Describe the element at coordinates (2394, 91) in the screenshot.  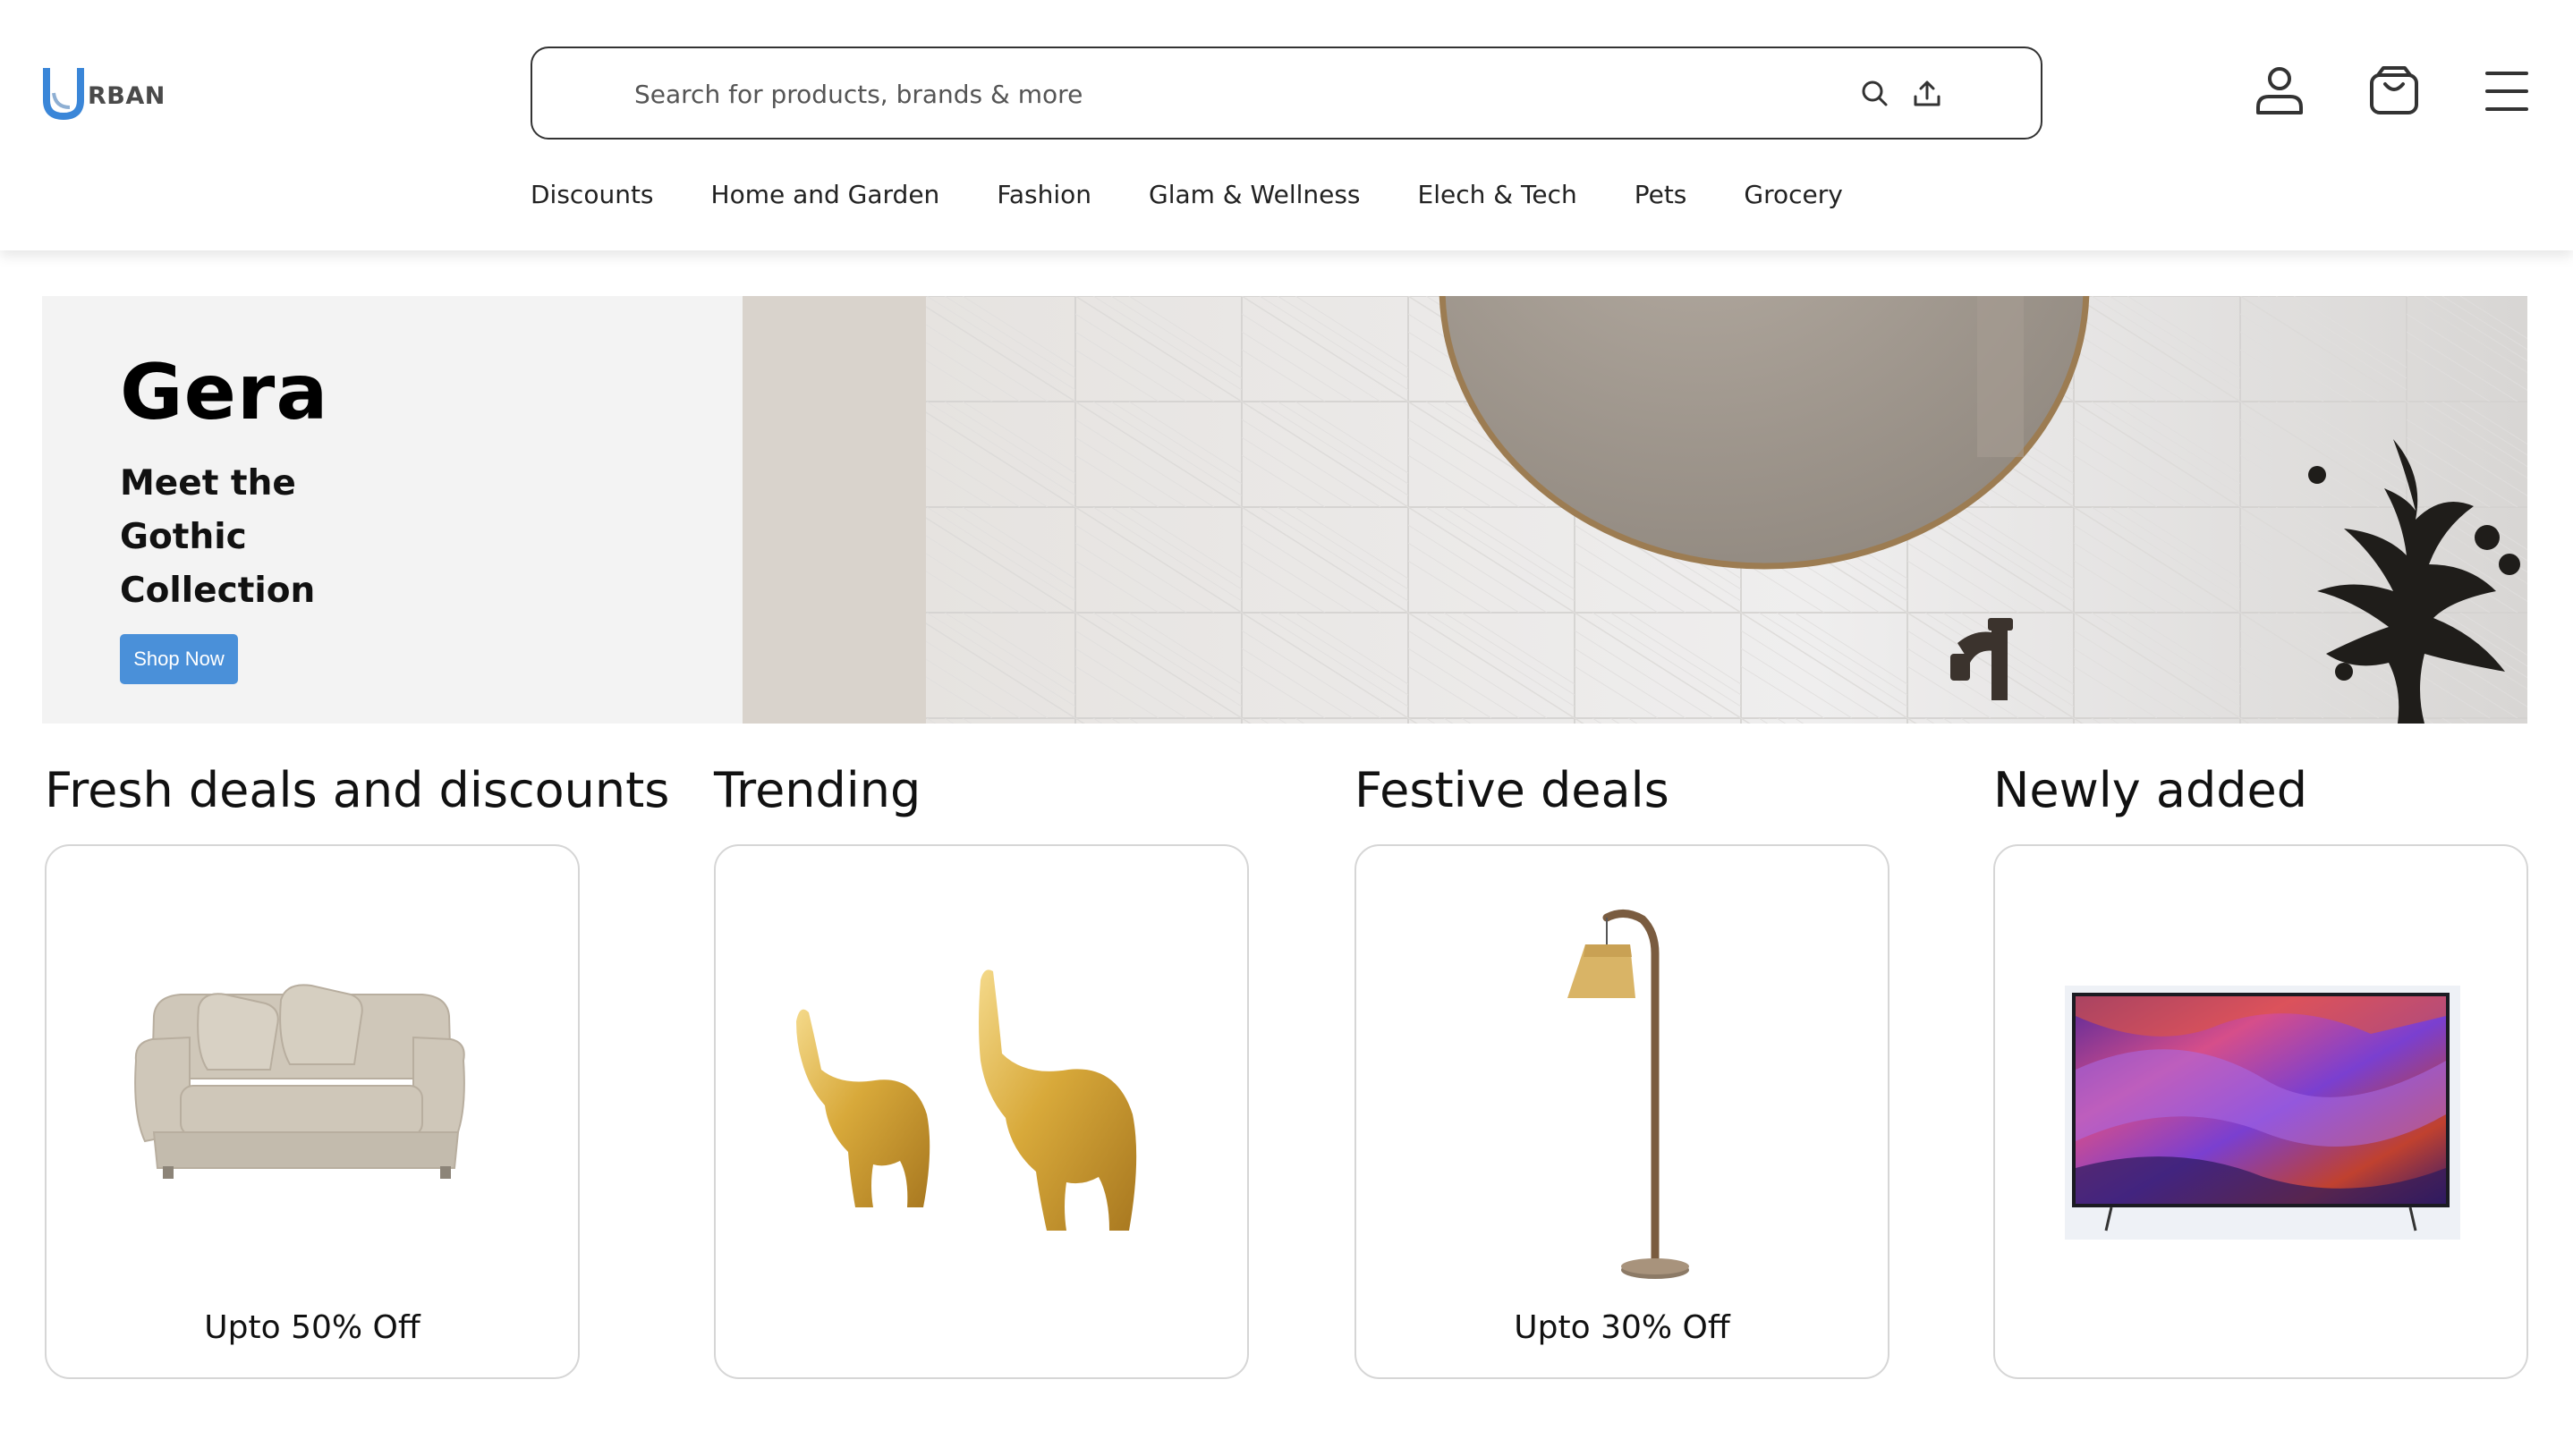
I see `shopping-bag-icon` at that location.